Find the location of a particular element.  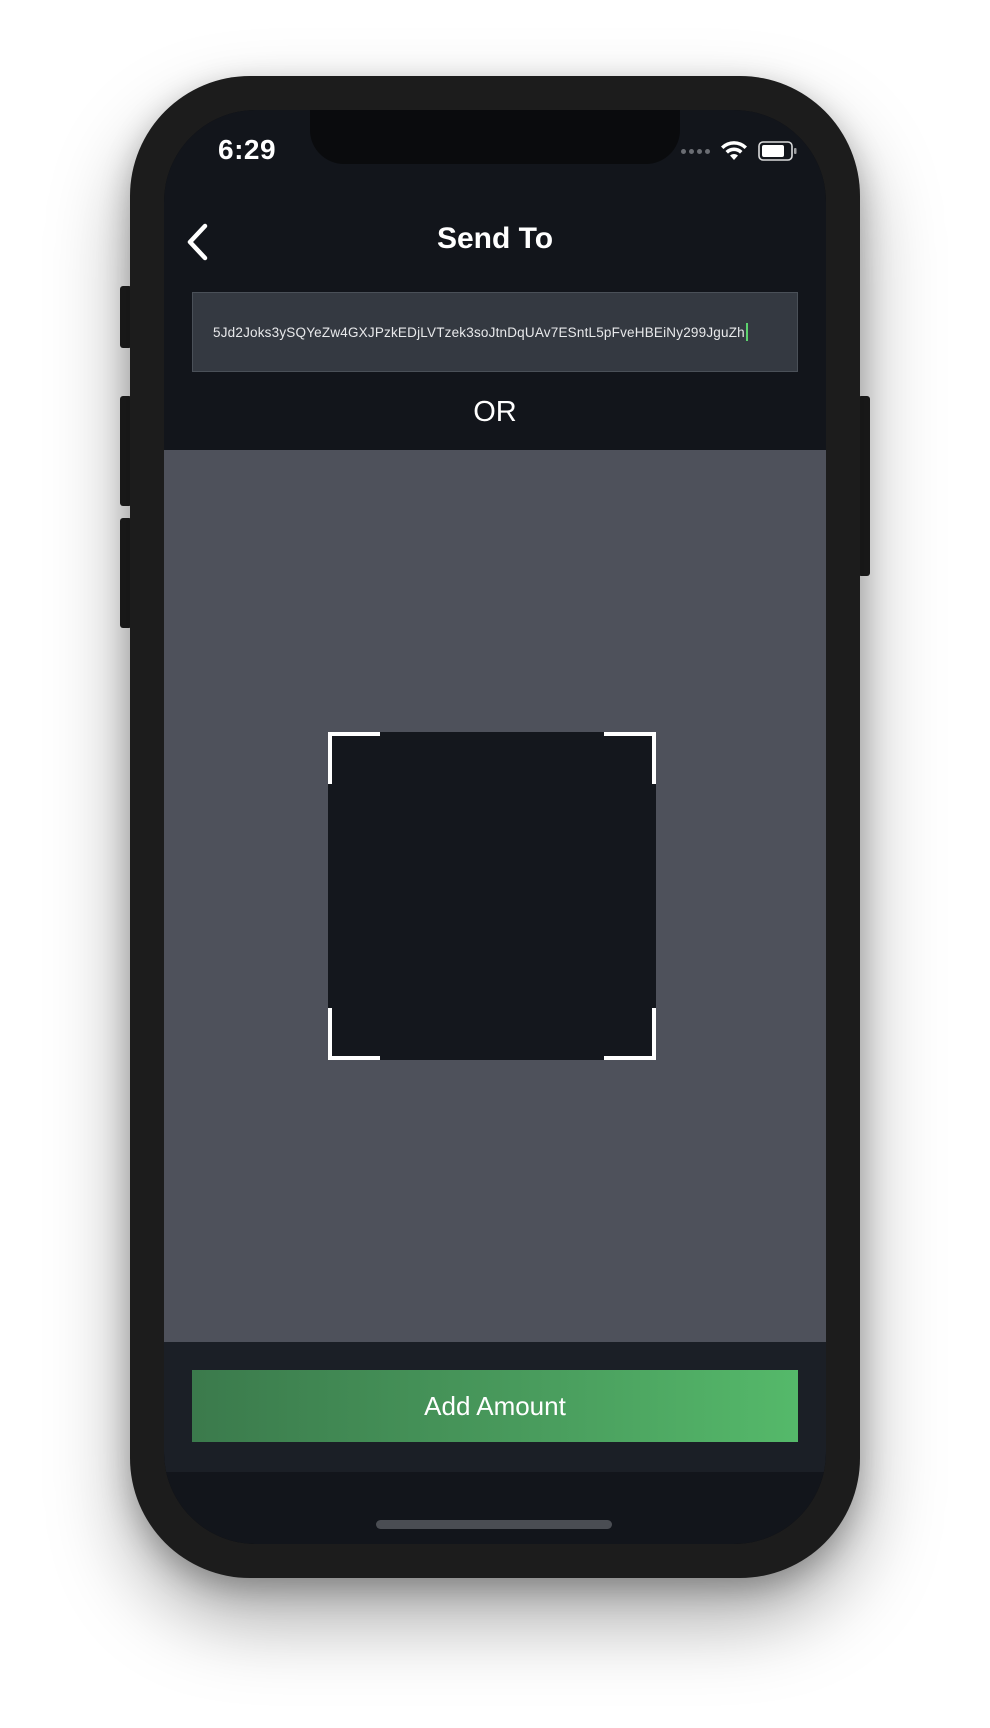

page-title: Send To is located at coordinates (495, 238).